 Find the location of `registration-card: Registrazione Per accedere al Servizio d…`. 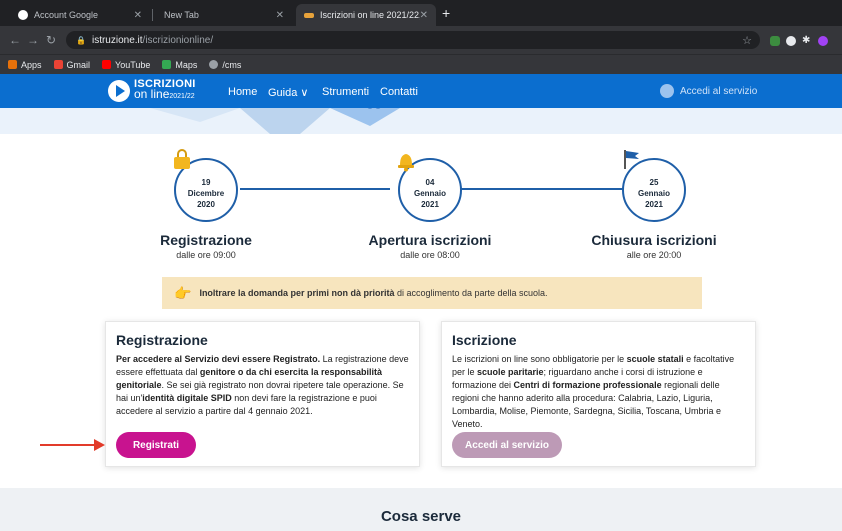

registration-card: Registrazione Per accedere al Servizio d… is located at coordinates (262, 394).